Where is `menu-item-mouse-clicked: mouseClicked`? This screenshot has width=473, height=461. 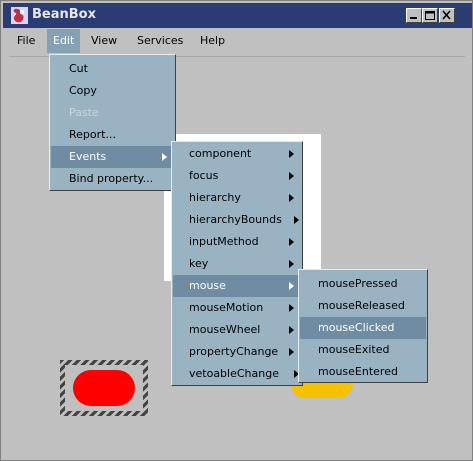
menu-item-mouse-clicked: mouseClicked is located at coordinates (363, 328).